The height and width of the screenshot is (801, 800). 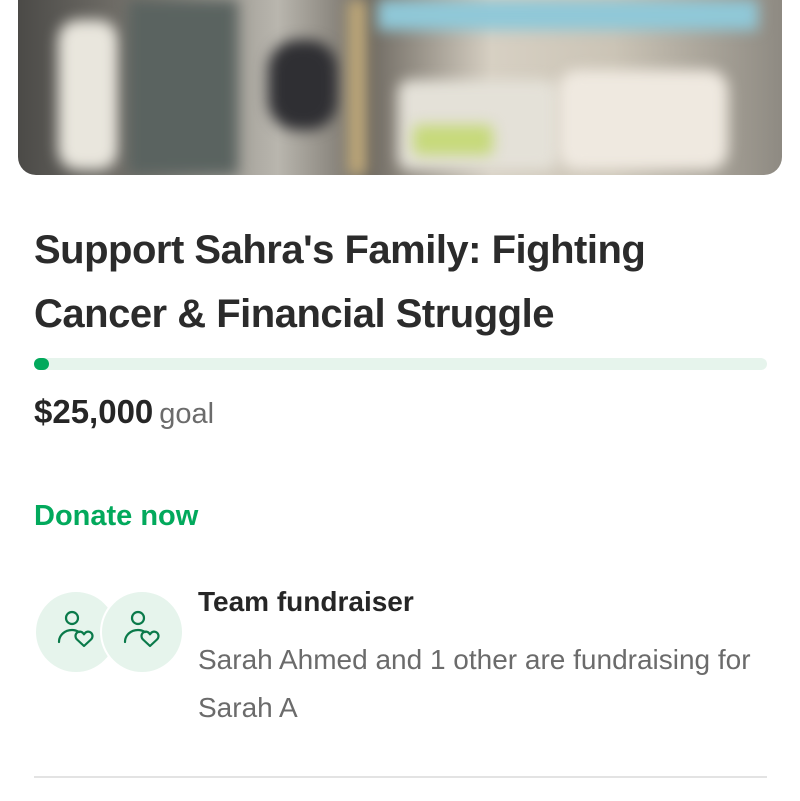 What do you see at coordinates (187, 414) in the screenshot?
I see `goal-label: goal` at bounding box center [187, 414].